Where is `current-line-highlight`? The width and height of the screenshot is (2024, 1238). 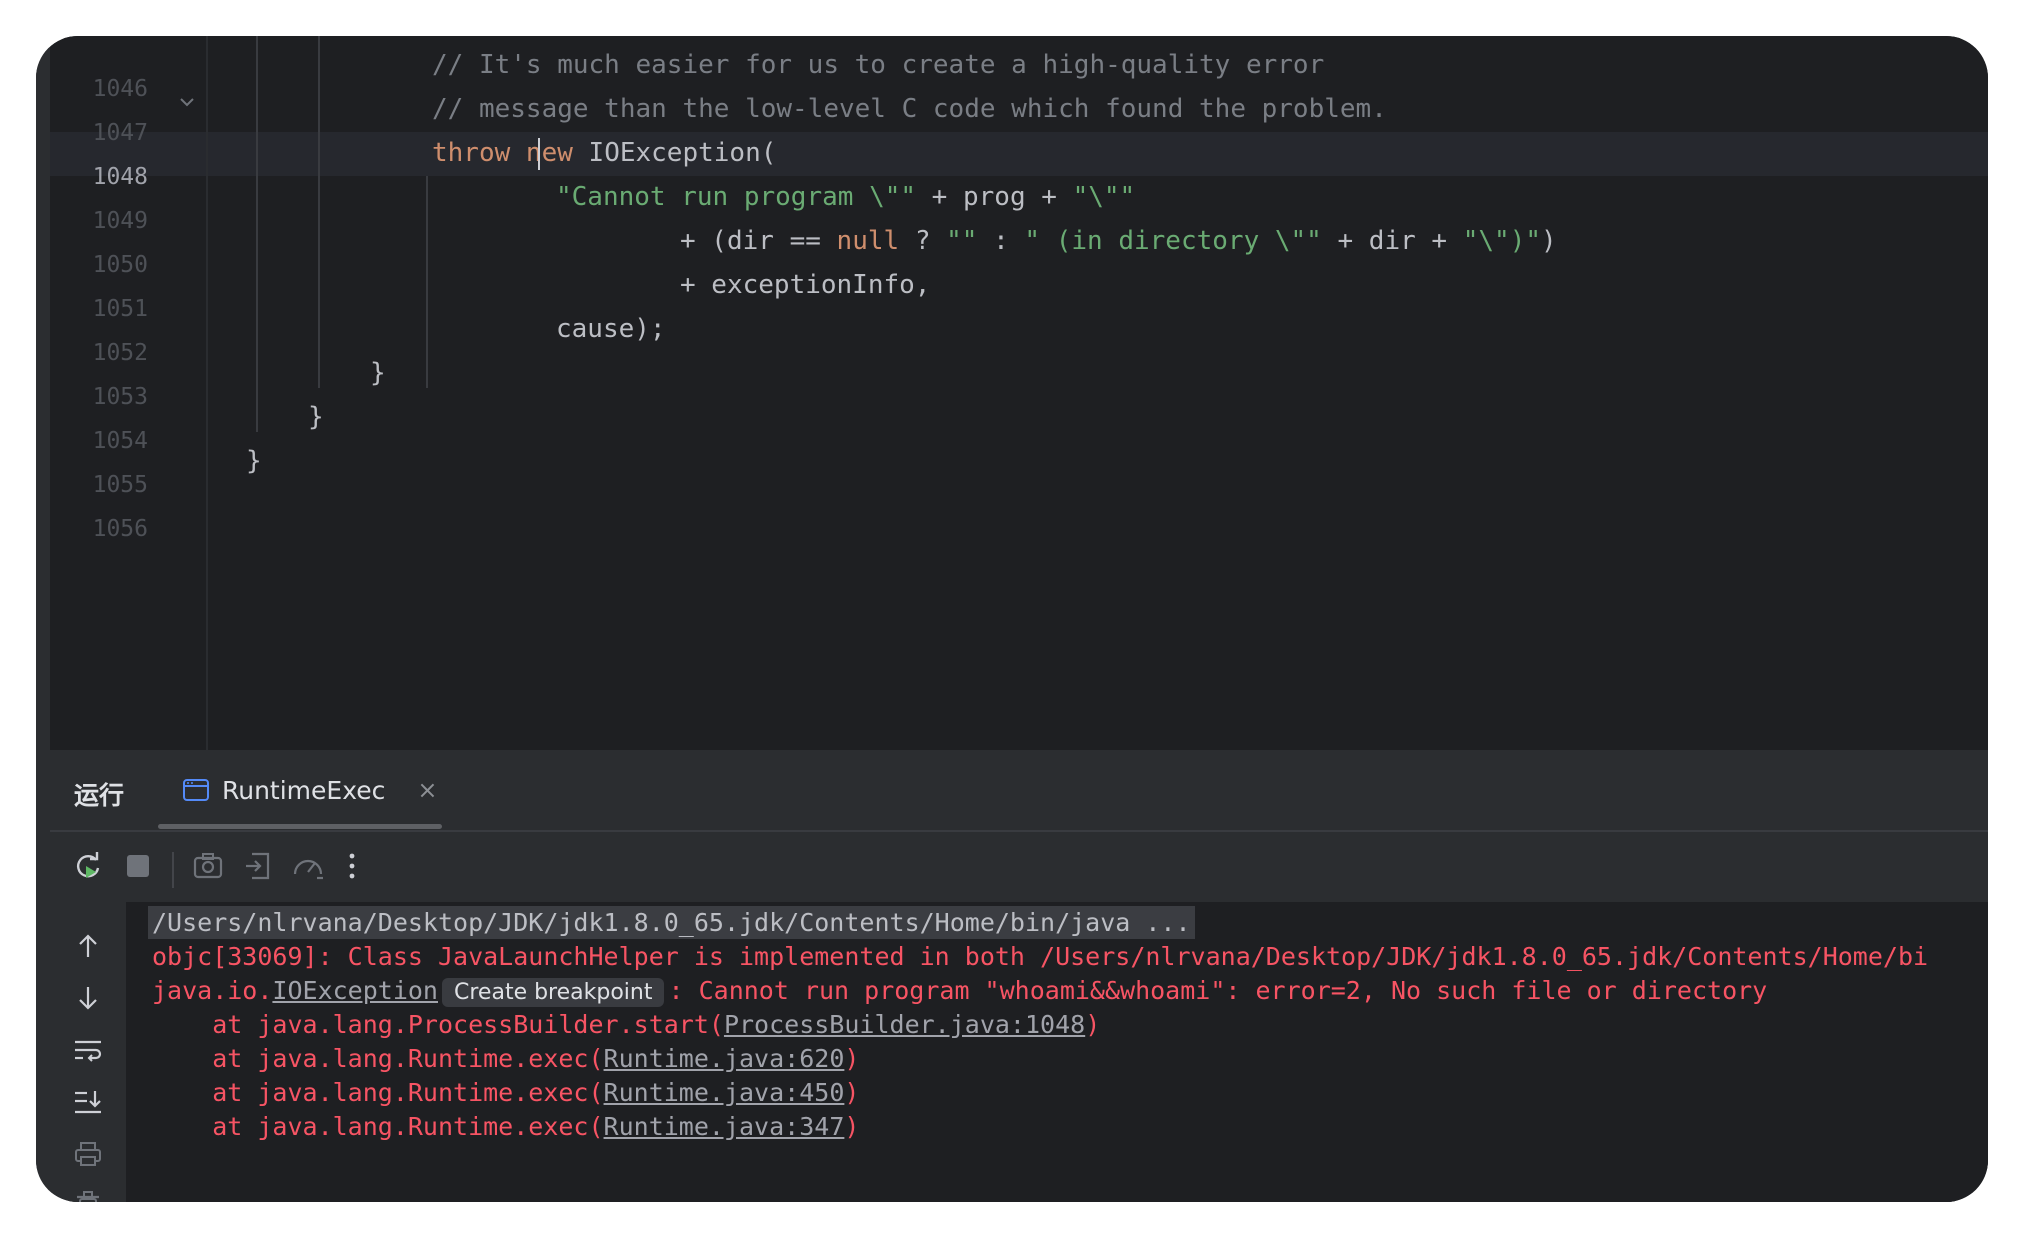
current-line-highlight is located at coordinates (1019, 154).